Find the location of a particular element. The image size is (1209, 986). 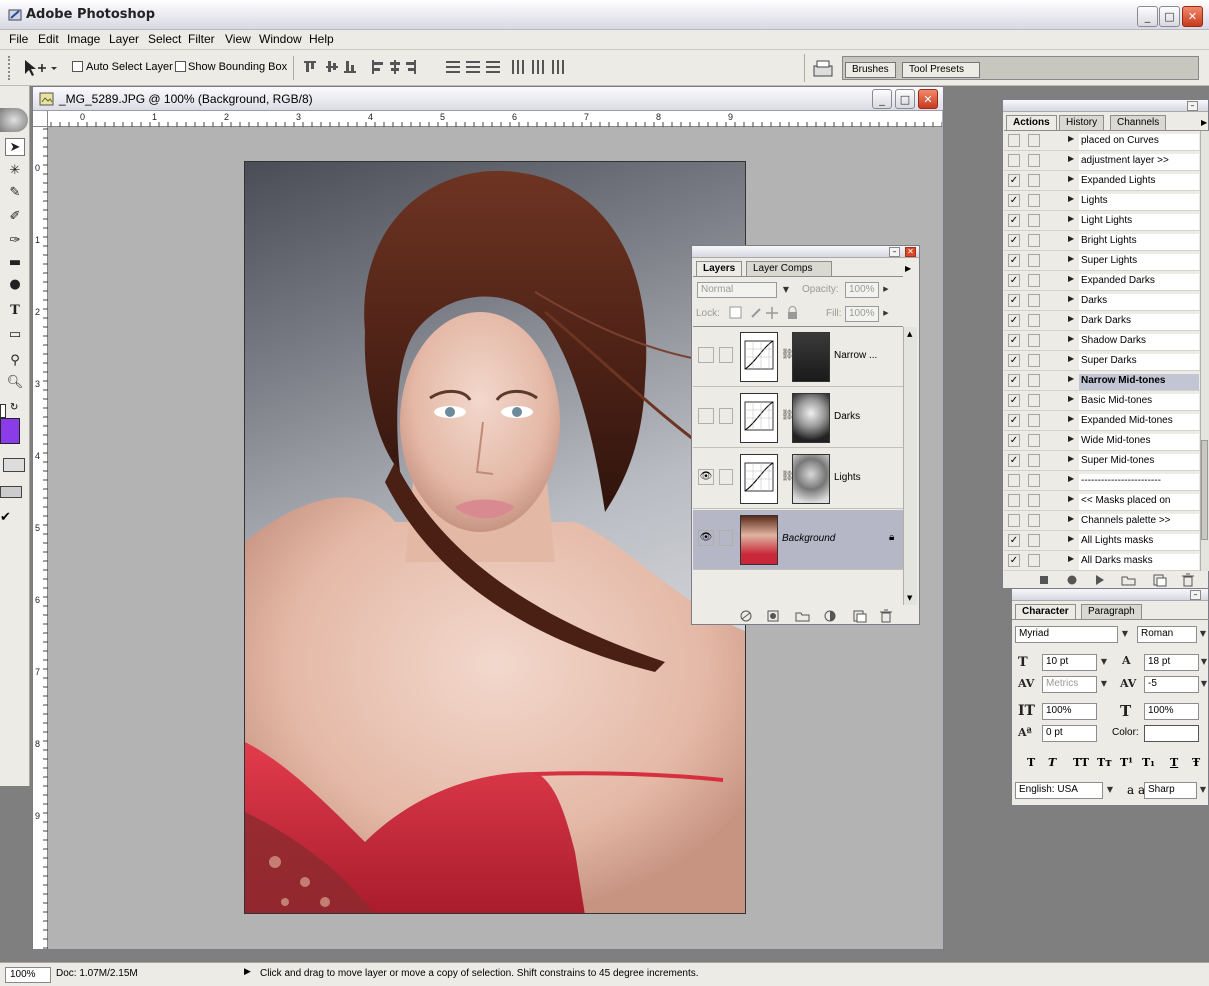

eye-icon: 👁︎ is located at coordinates (706, 477).